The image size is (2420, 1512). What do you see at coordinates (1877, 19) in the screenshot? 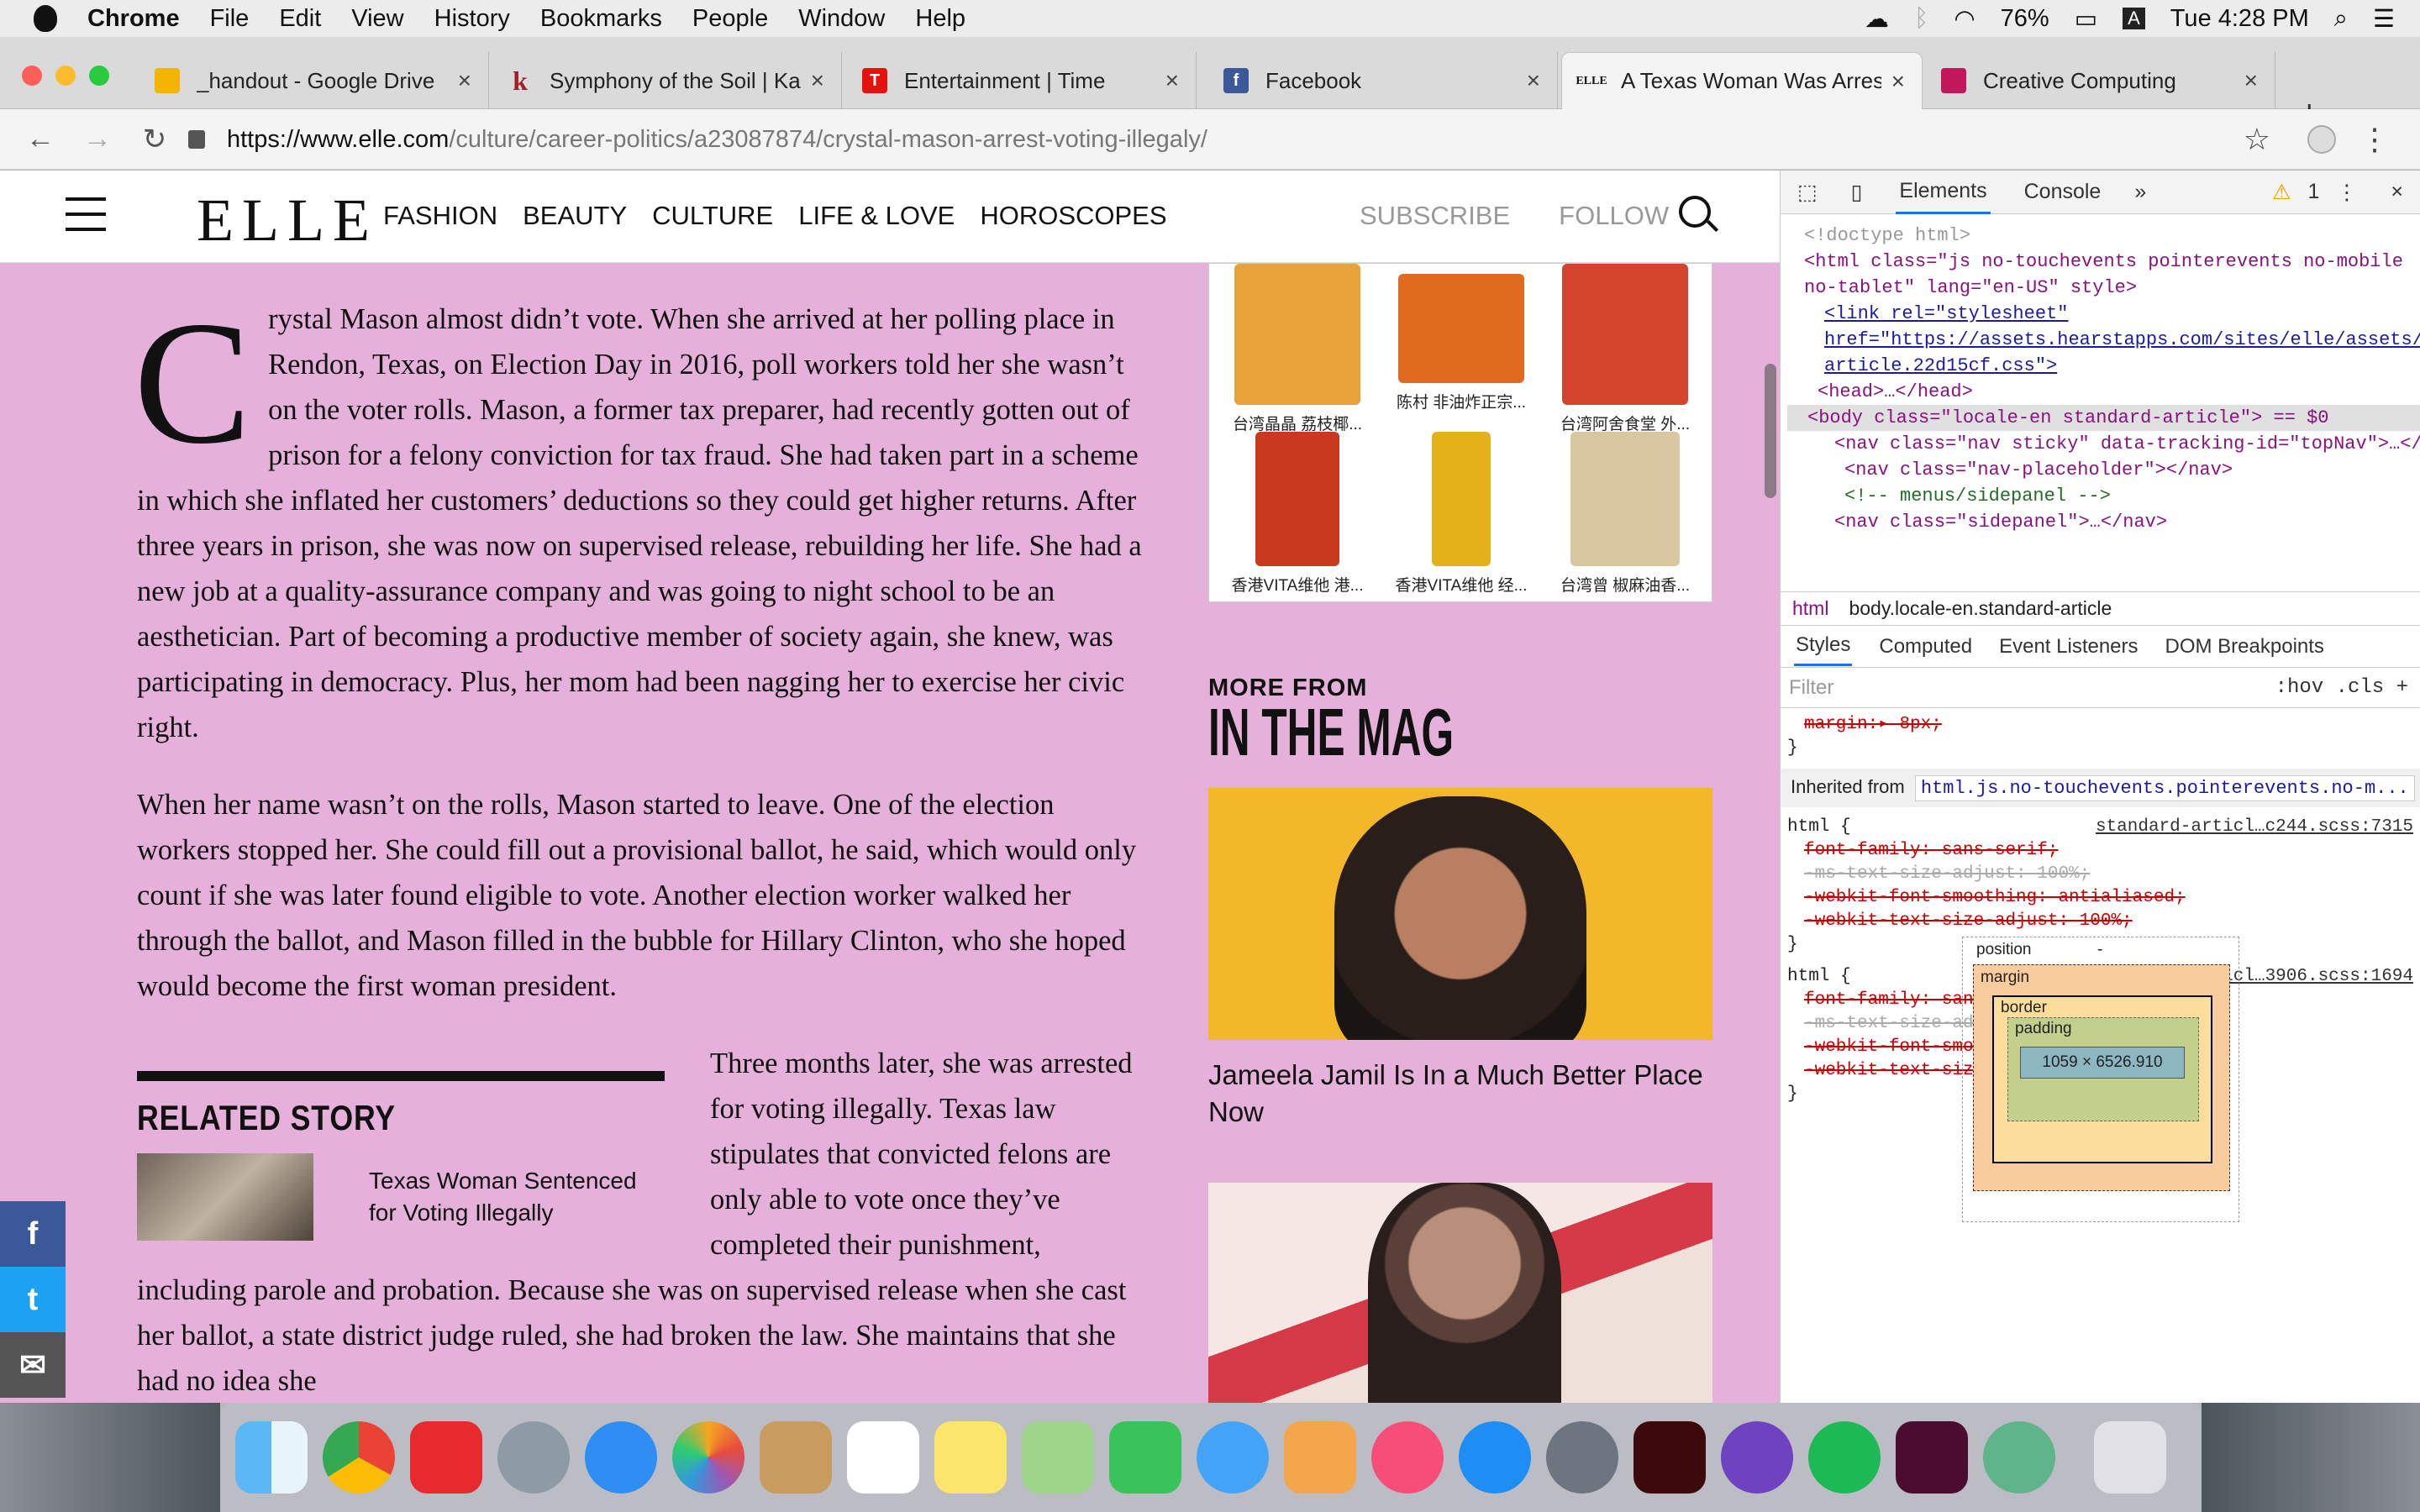
I see `creative-cloud-icon: ☁` at bounding box center [1877, 19].